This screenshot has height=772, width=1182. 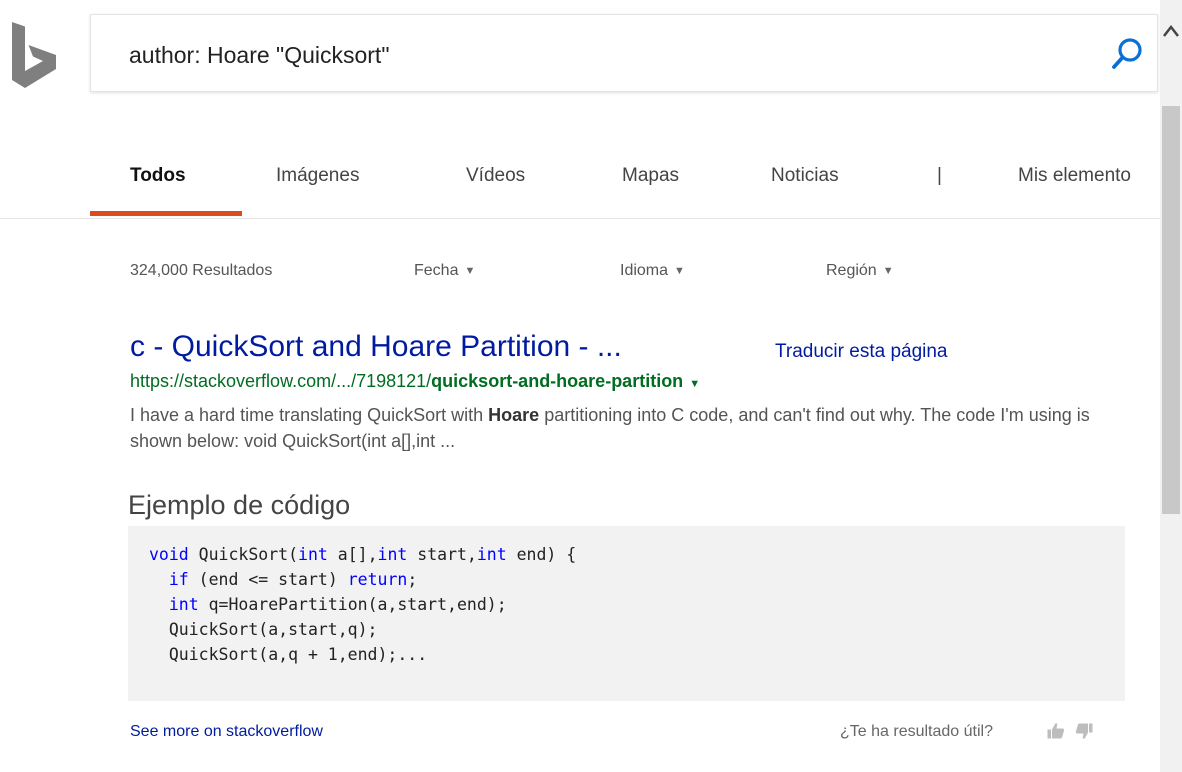 I want to click on filter-idioma: Idioma ▼, so click(x=652, y=271).